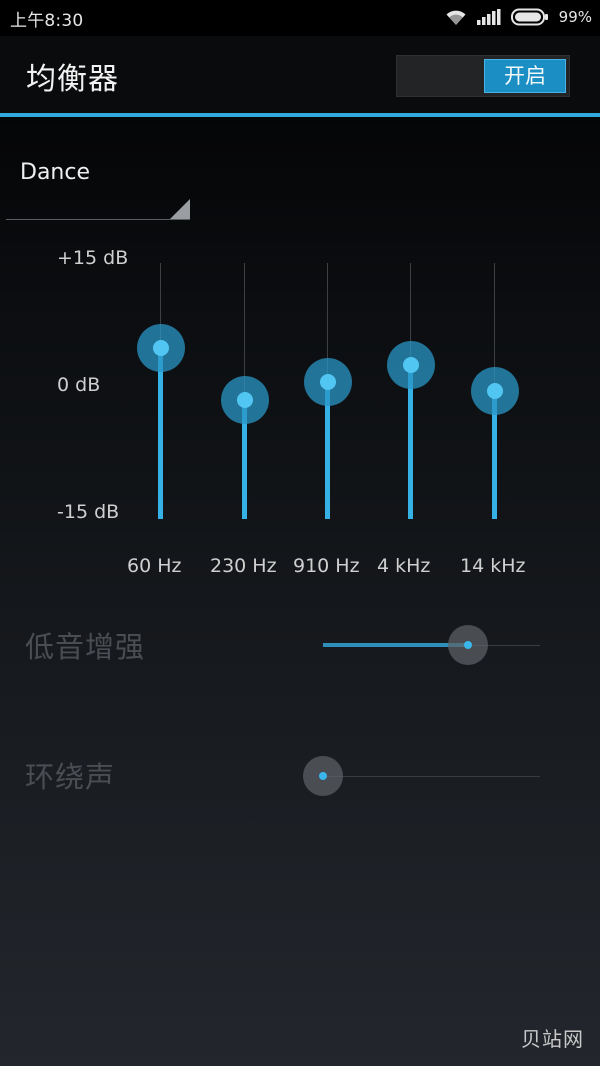  Describe the element at coordinates (98, 219) in the screenshot. I see `spinner-underline` at that location.